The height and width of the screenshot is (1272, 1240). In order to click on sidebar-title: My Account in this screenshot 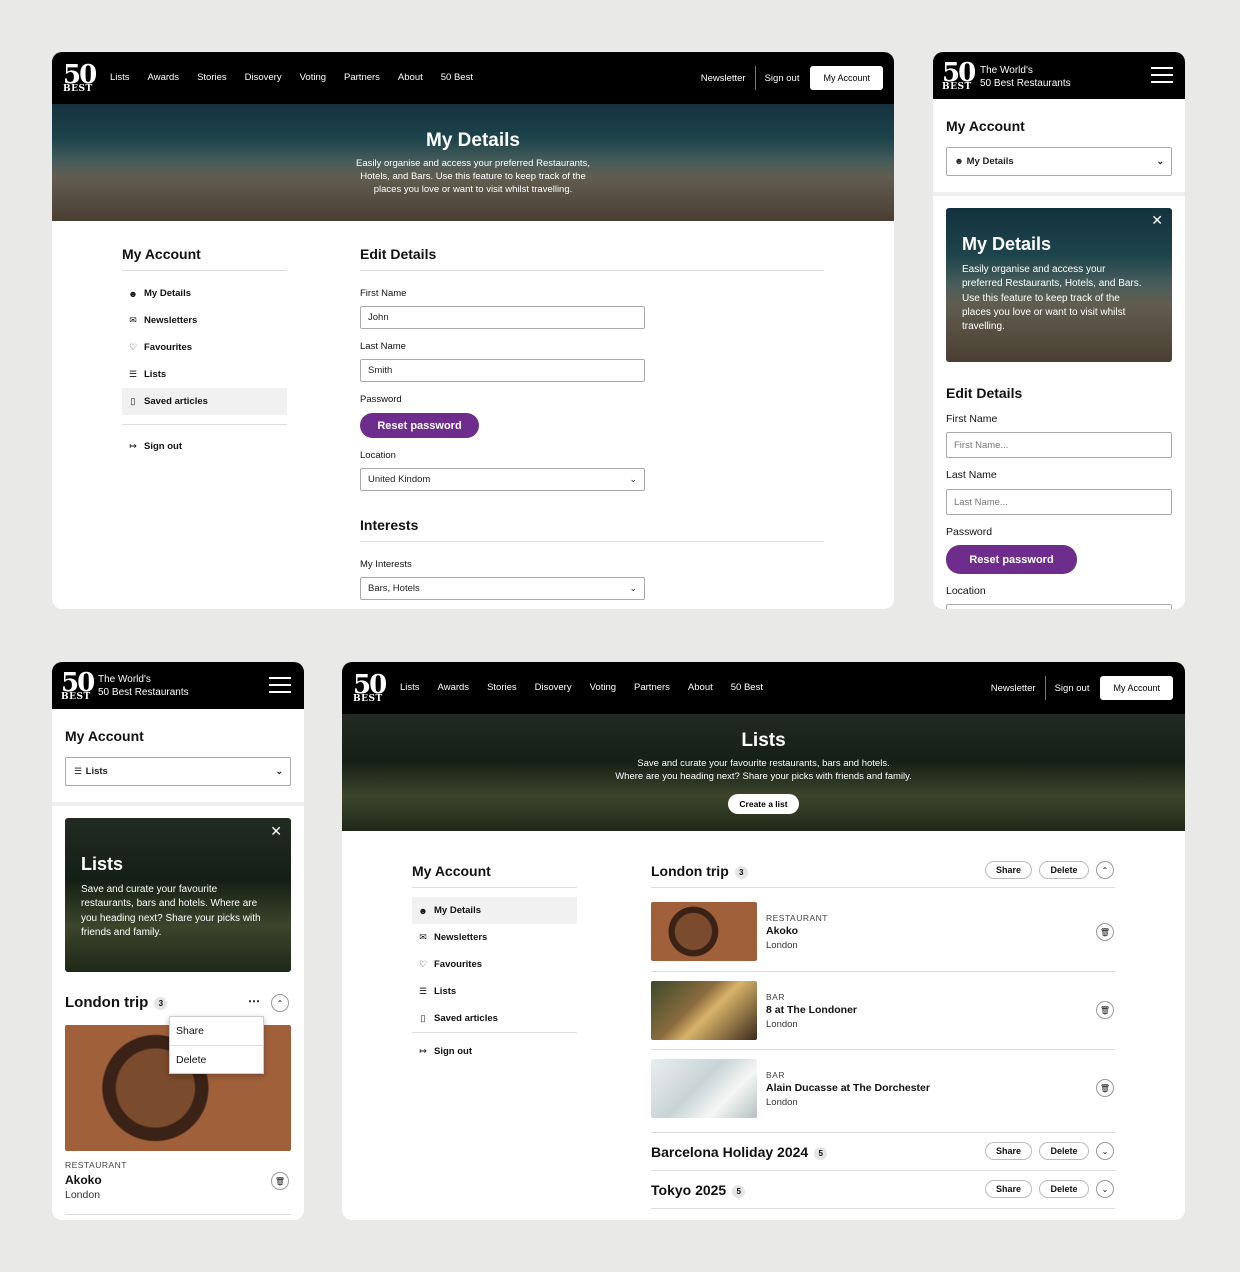, I will do `click(161, 254)`.